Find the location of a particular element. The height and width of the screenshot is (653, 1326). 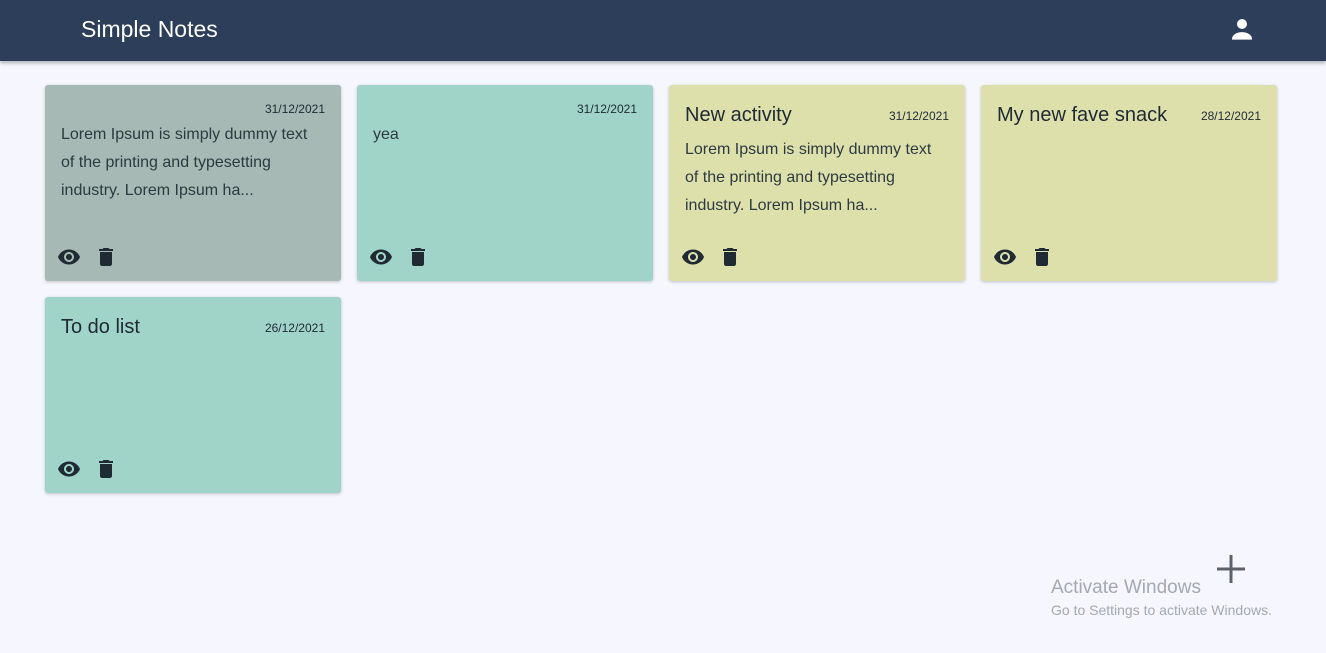

note-date: 28/12/2021 is located at coordinates (1230, 116).